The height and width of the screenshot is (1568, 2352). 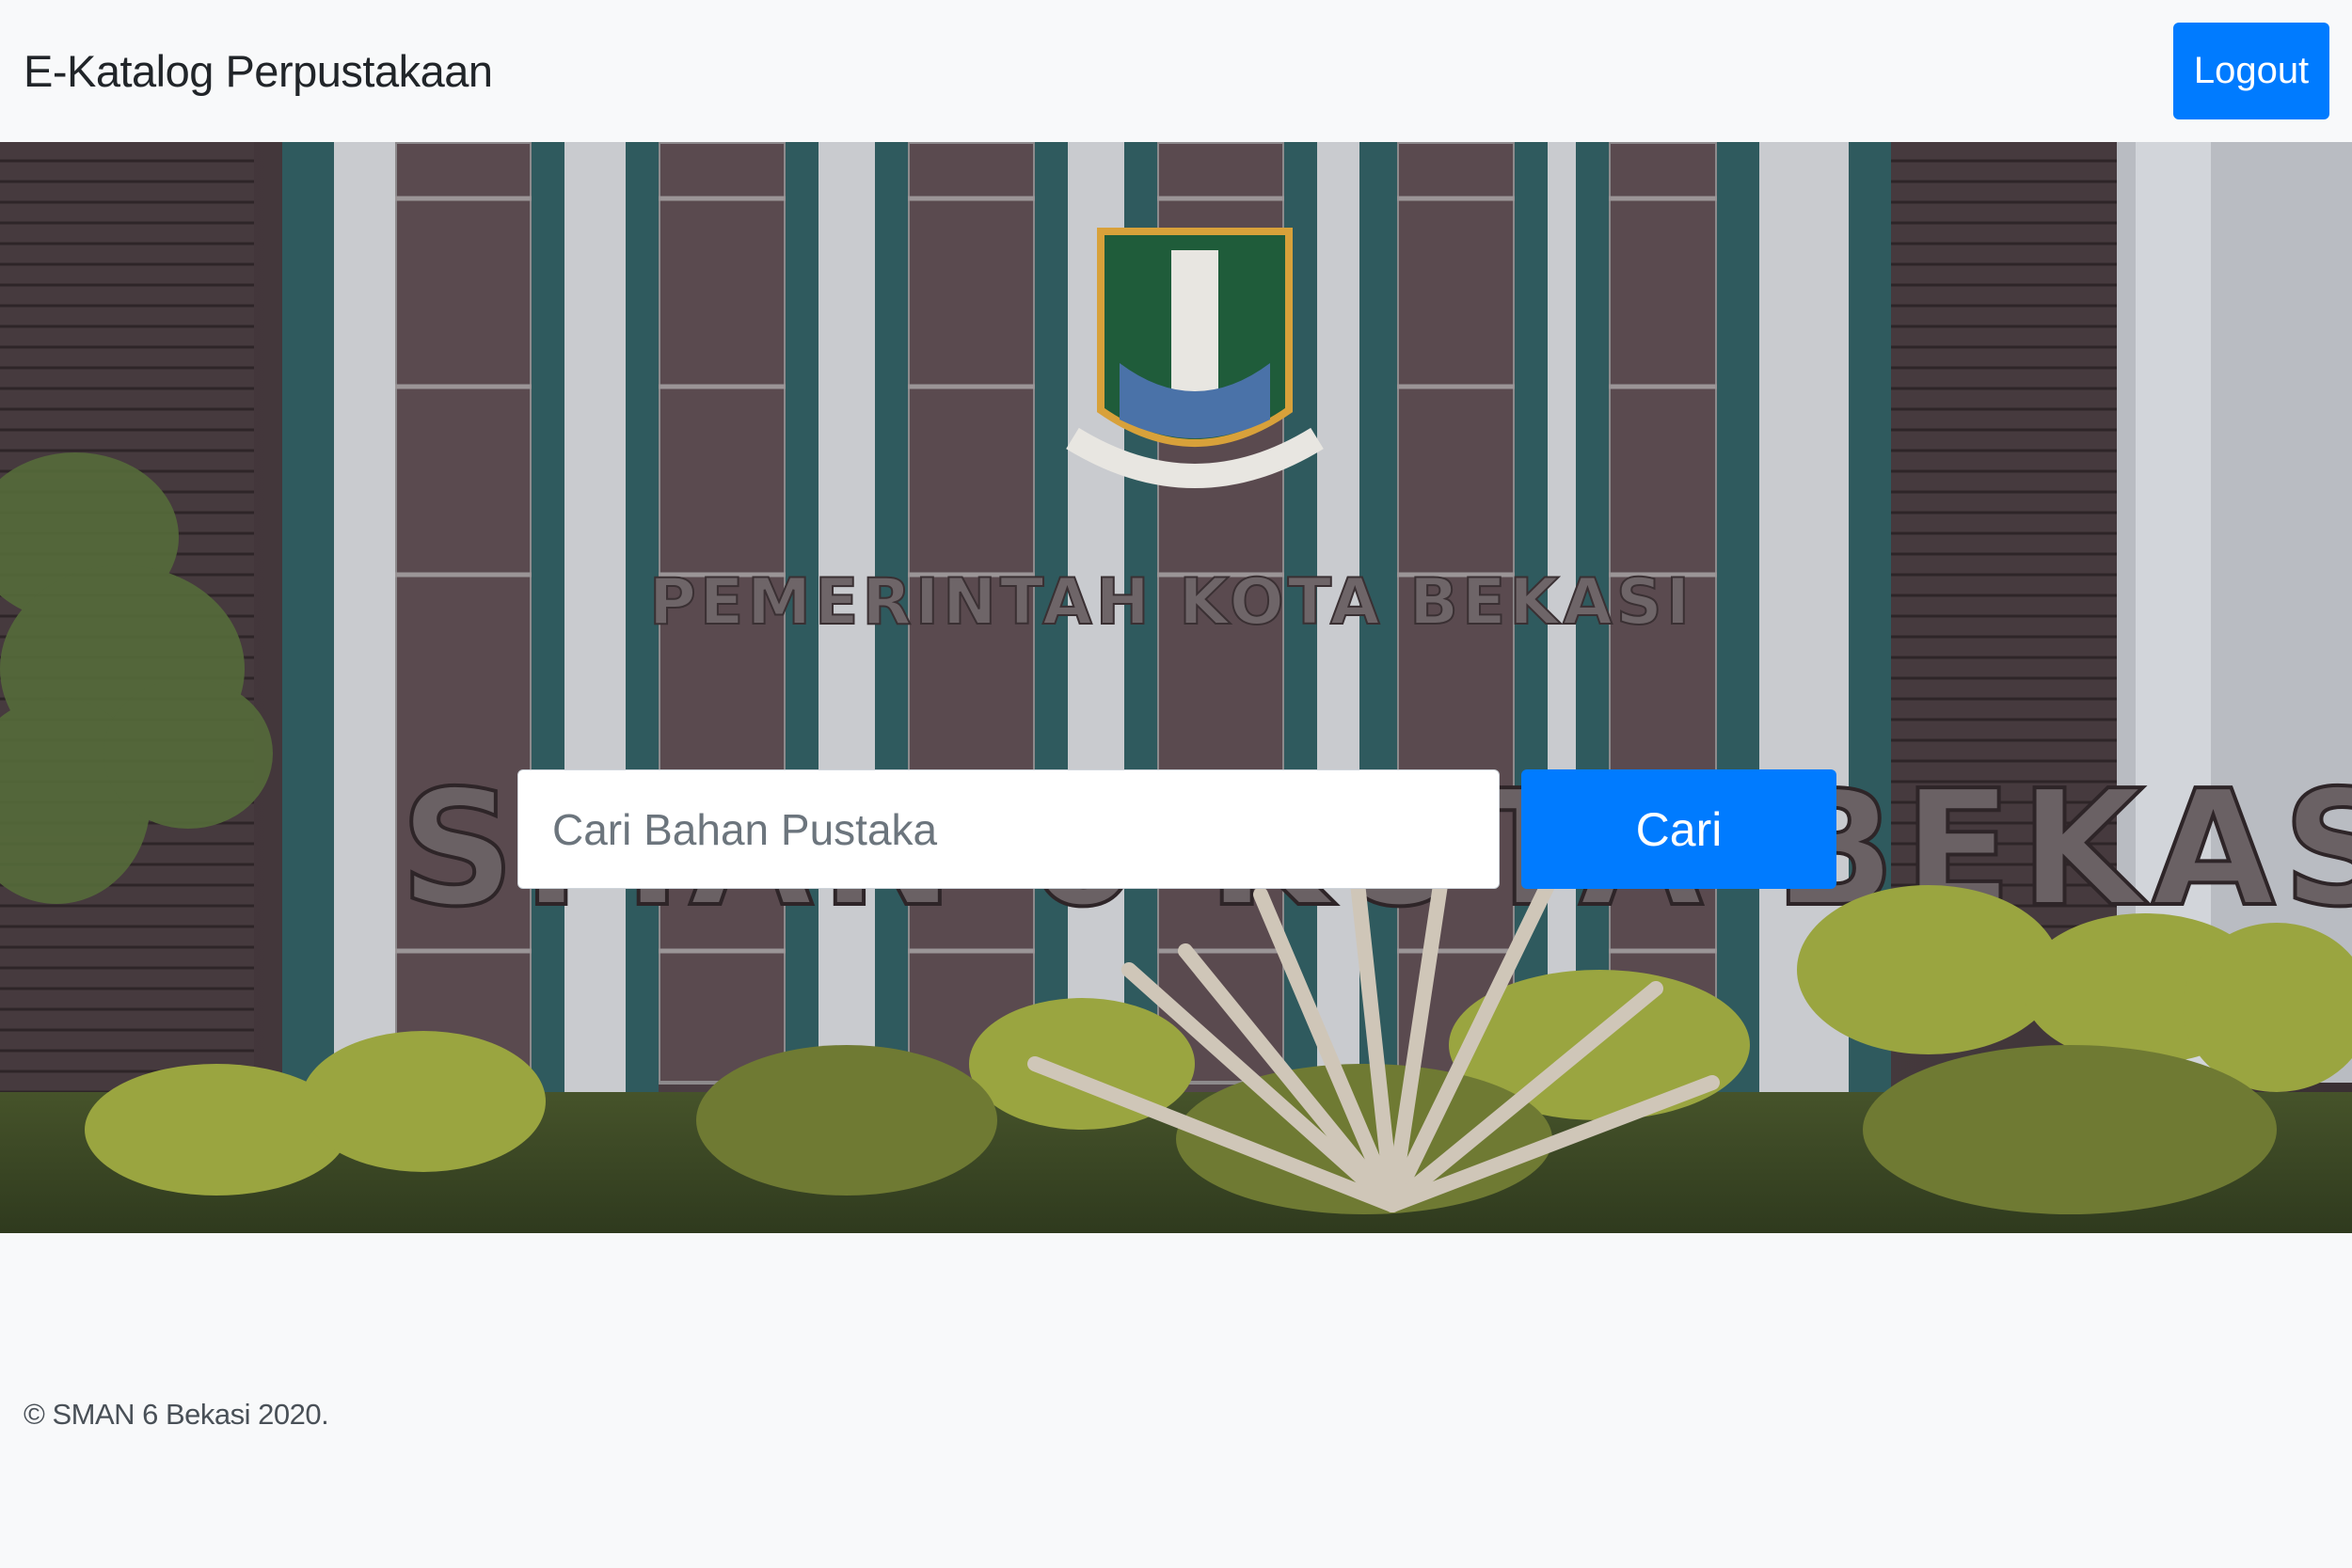 What do you see at coordinates (1678, 829) in the screenshot?
I see `search-button: Cari` at bounding box center [1678, 829].